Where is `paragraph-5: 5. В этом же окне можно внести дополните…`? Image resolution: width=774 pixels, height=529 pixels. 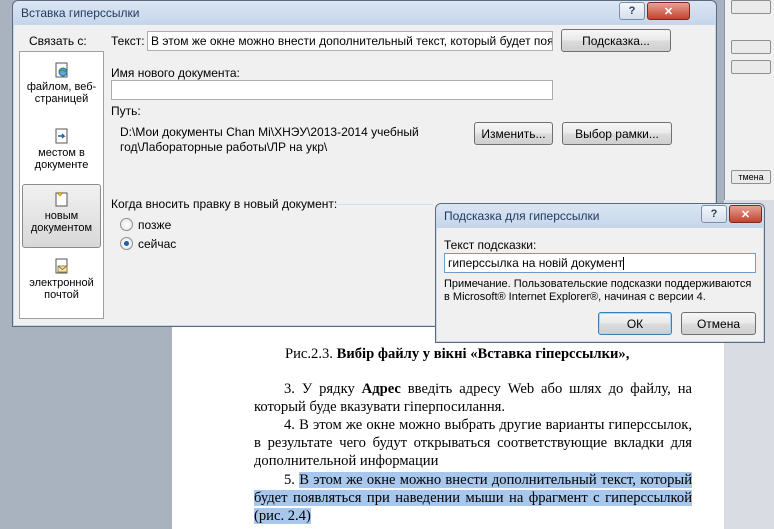 paragraph-5: 5. В этом же окне можно внести дополните… is located at coordinates (473, 498).